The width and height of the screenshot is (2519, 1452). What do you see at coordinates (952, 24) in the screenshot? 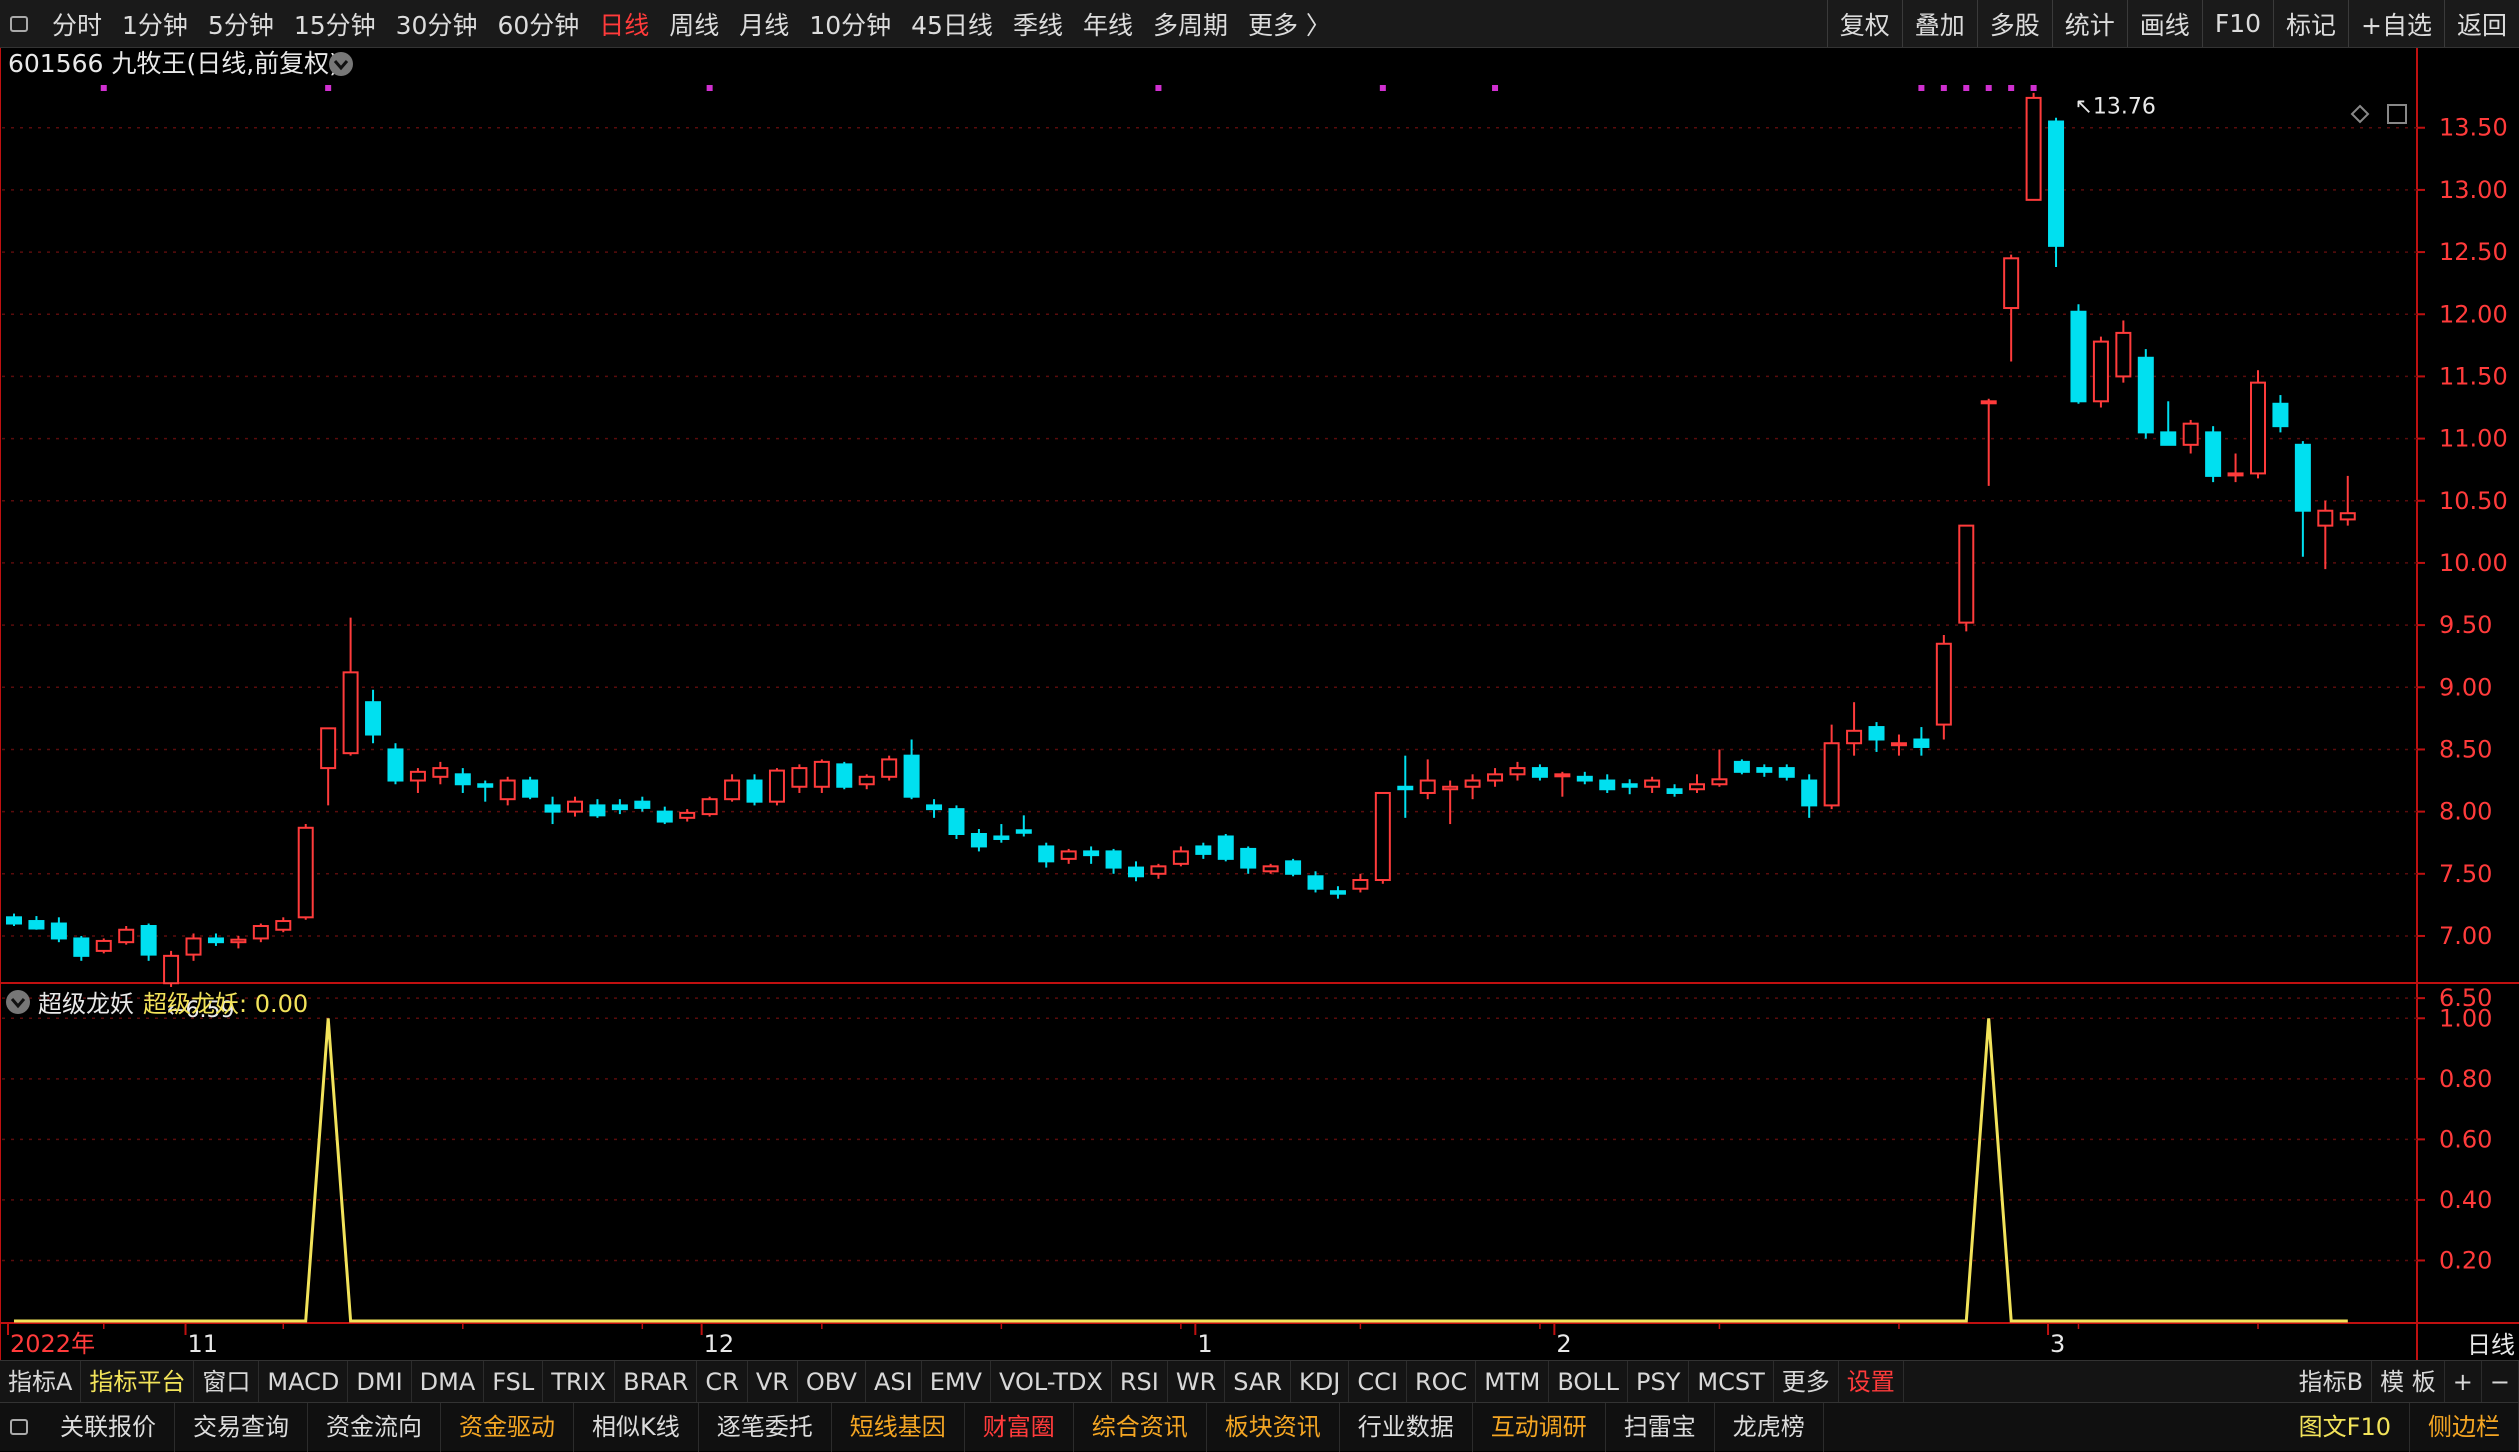
I see `period-tab-10: 45日线` at bounding box center [952, 24].